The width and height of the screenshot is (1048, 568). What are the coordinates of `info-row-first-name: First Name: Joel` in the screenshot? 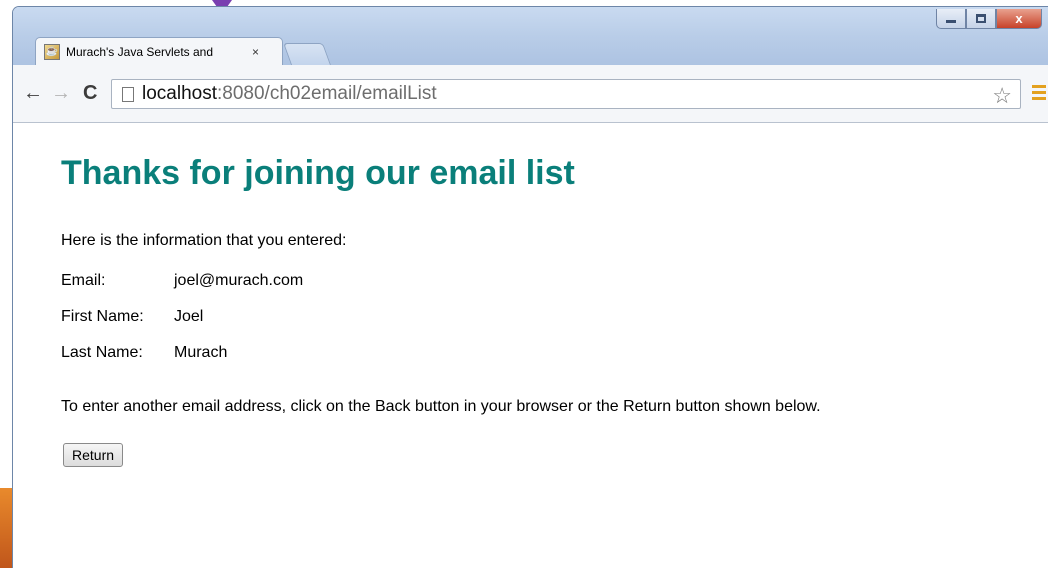 It's located at (182, 326).